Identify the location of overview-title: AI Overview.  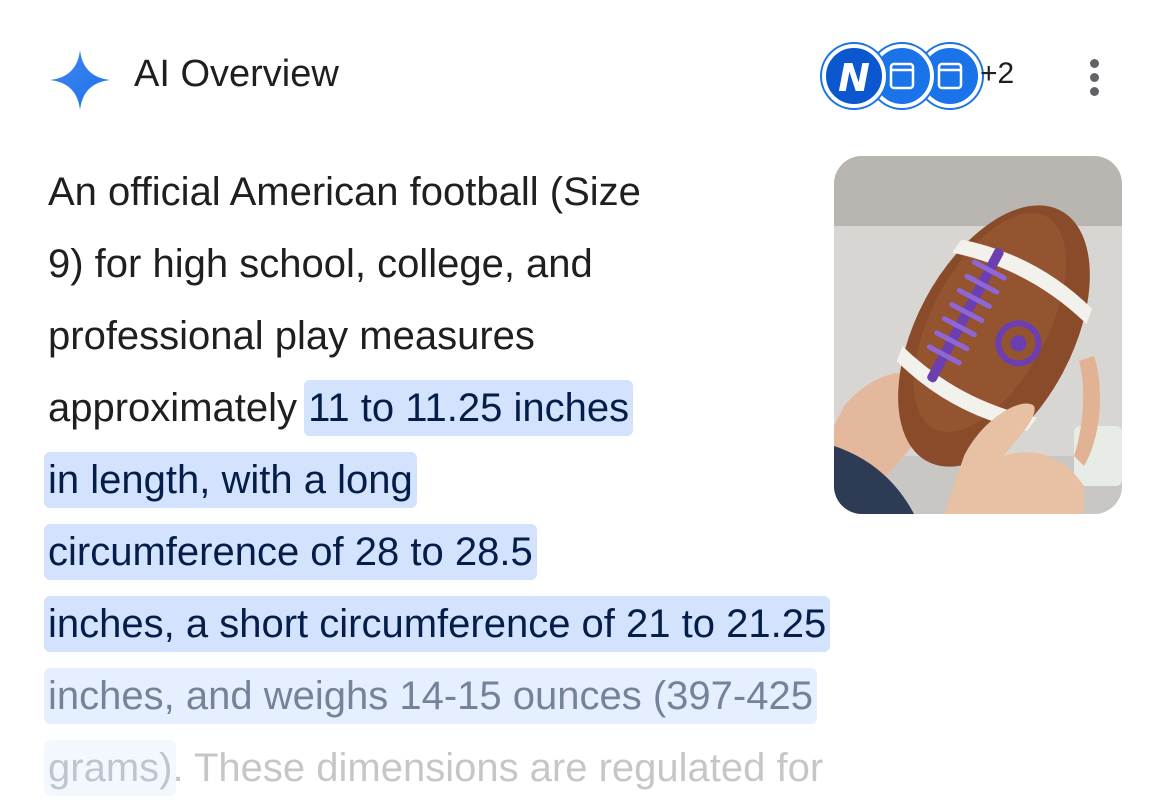
(236, 74).